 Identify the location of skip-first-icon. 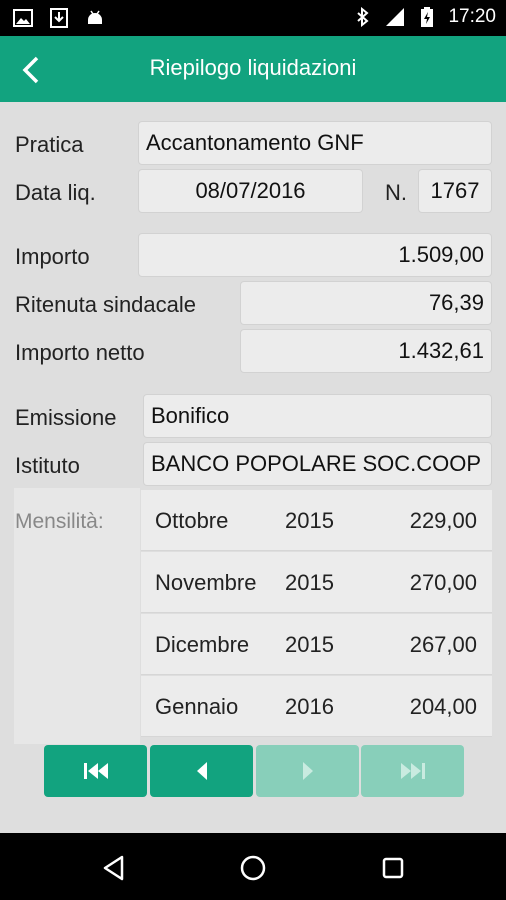
(95, 771).